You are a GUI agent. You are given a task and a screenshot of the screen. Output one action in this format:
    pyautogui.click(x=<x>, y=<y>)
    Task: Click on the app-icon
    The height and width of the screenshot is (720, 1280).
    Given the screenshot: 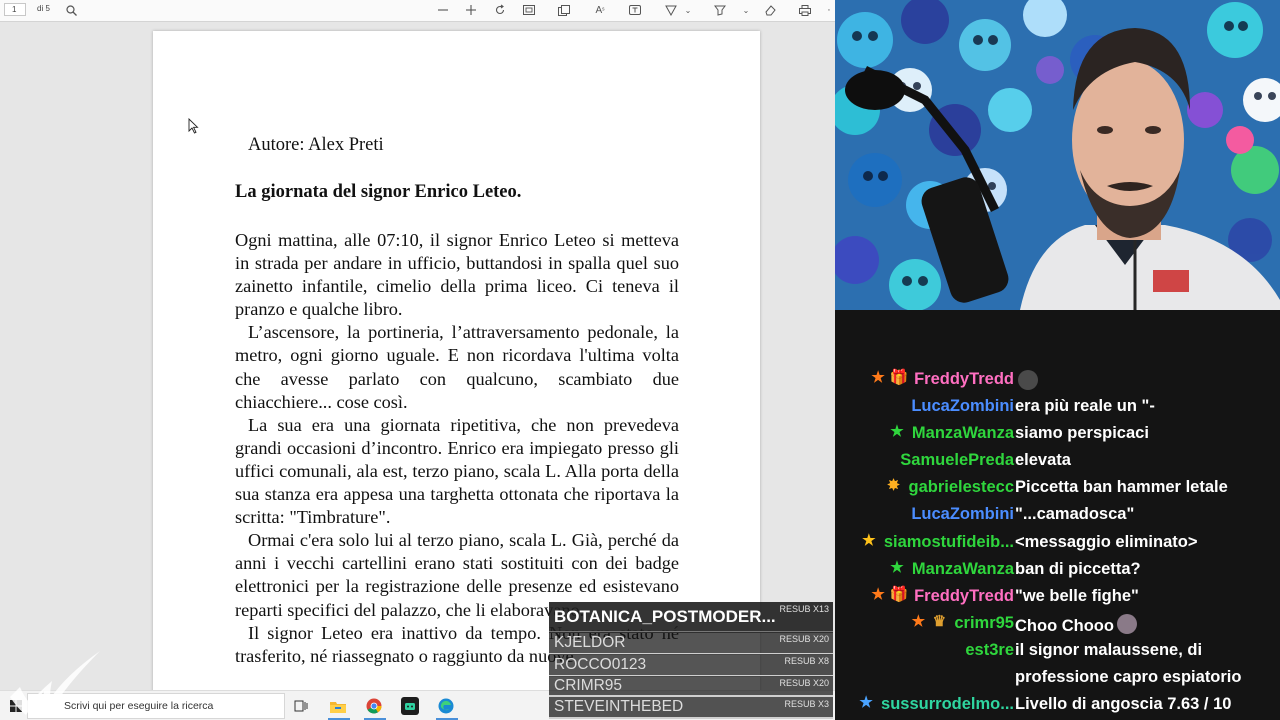 What is the action you would take?
    pyautogui.click(x=410, y=706)
    